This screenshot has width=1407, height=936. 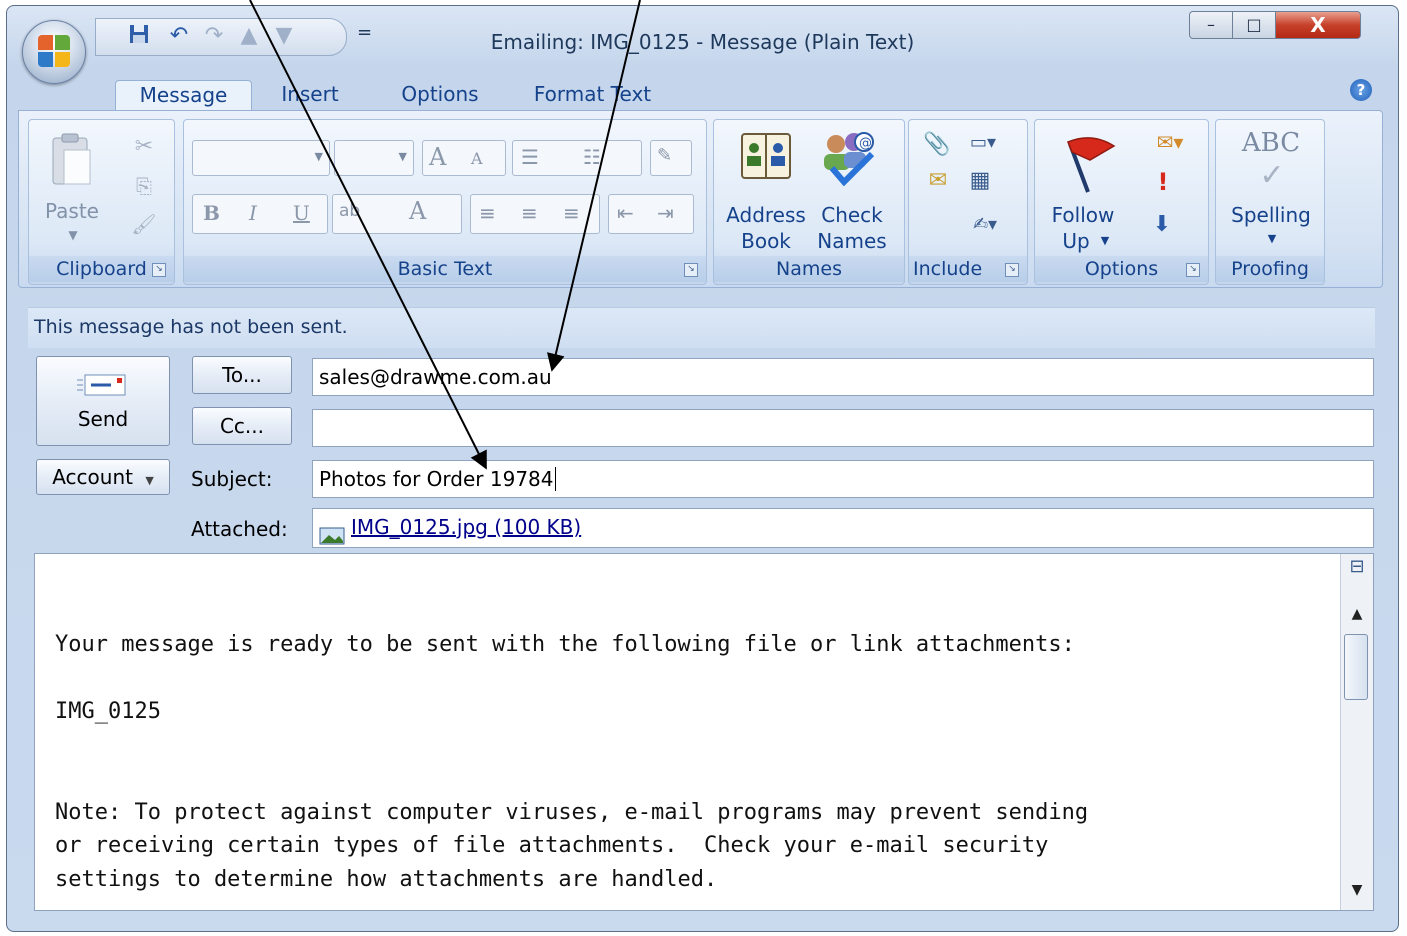 What do you see at coordinates (103, 386) in the screenshot?
I see `send-icon` at bounding box center [103, 386].